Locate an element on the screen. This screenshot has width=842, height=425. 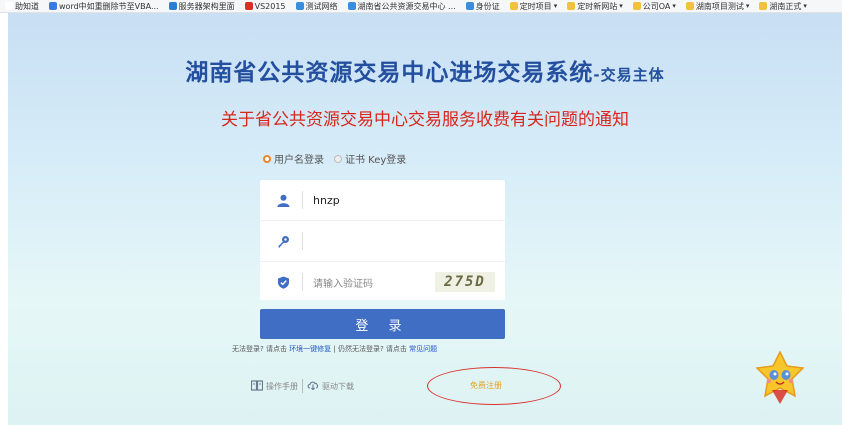
radio-selected-icon is located at coordinates (267, 158).